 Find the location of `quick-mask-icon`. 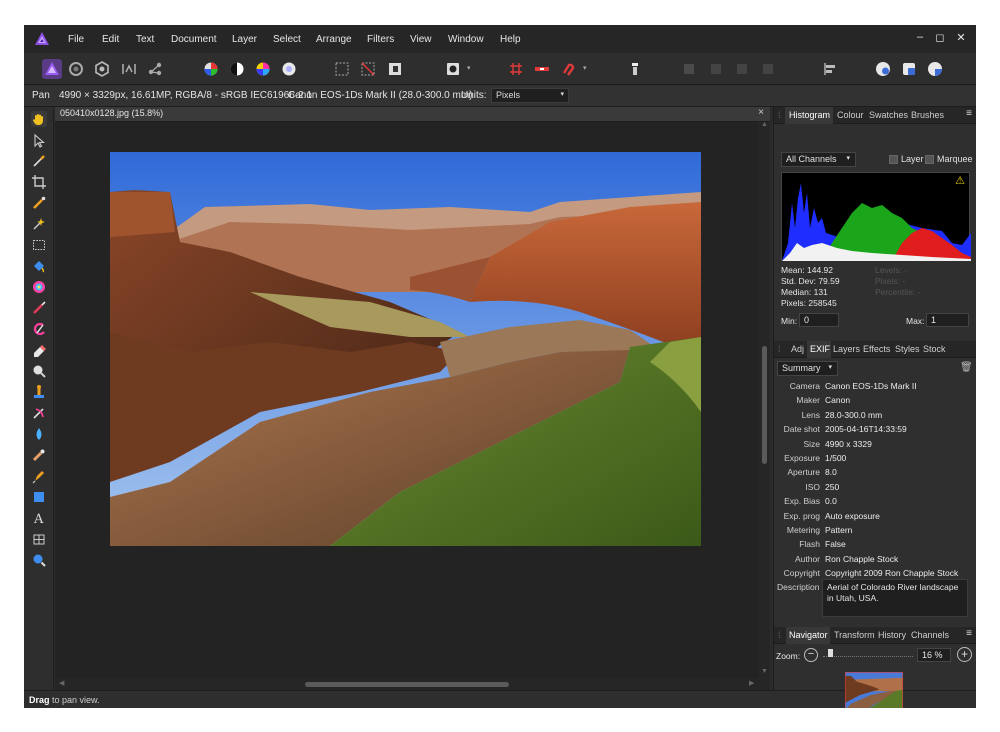

quick-mask-icon is located at coordinates (453, 69).